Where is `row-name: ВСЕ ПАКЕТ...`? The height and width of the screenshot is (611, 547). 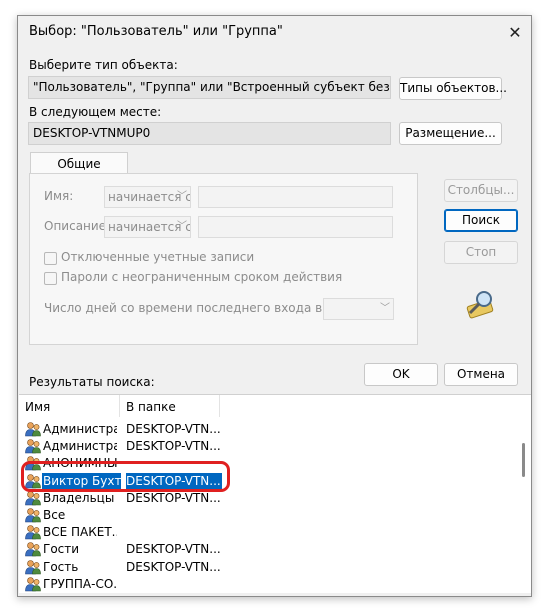 row-name: ВСЕ ПАКЕТ... is located at coordinates (80, 532).